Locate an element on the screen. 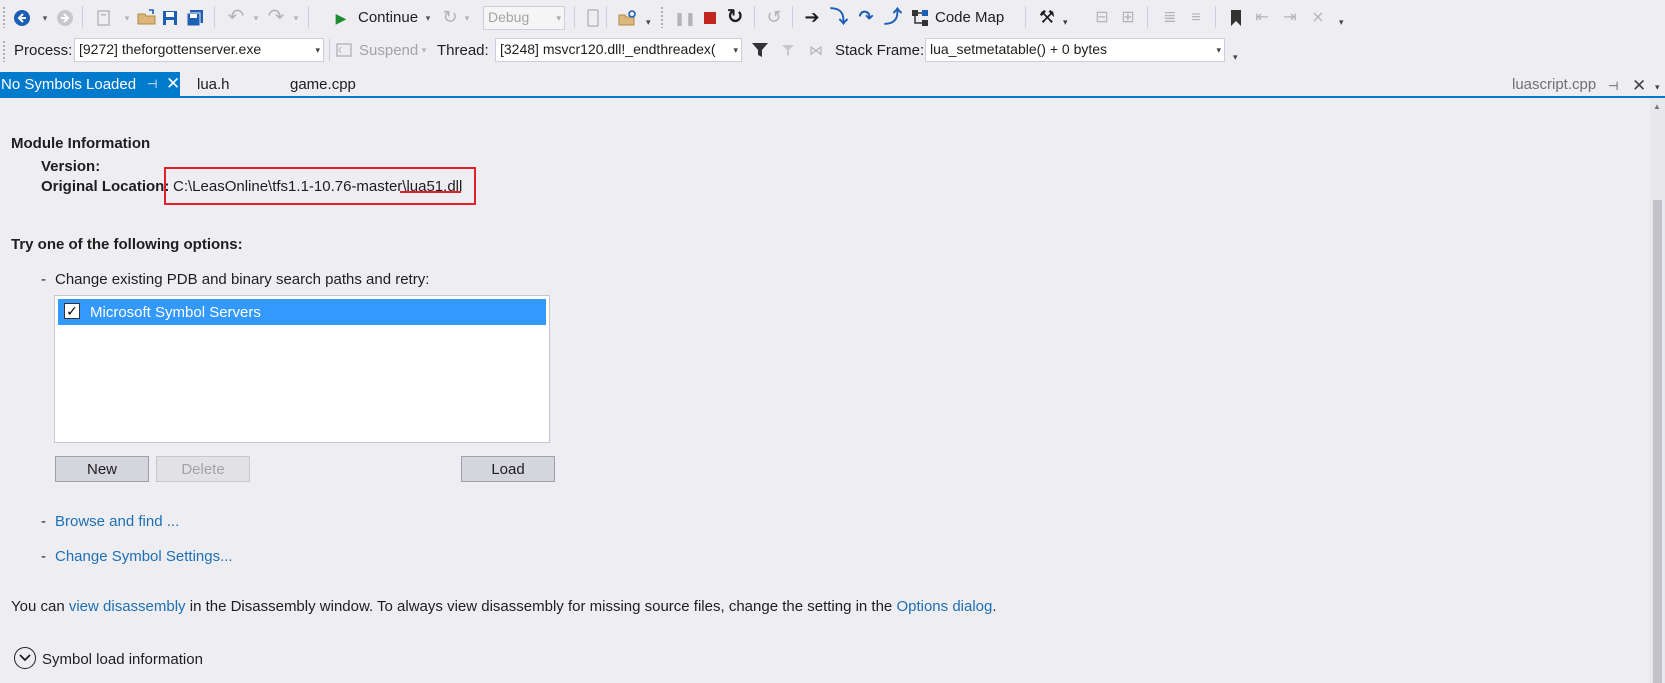 Image resolution: width=1665 pixels, height=683 pixels. original-location-label: Original Location: is located at coordinates (105, 186).